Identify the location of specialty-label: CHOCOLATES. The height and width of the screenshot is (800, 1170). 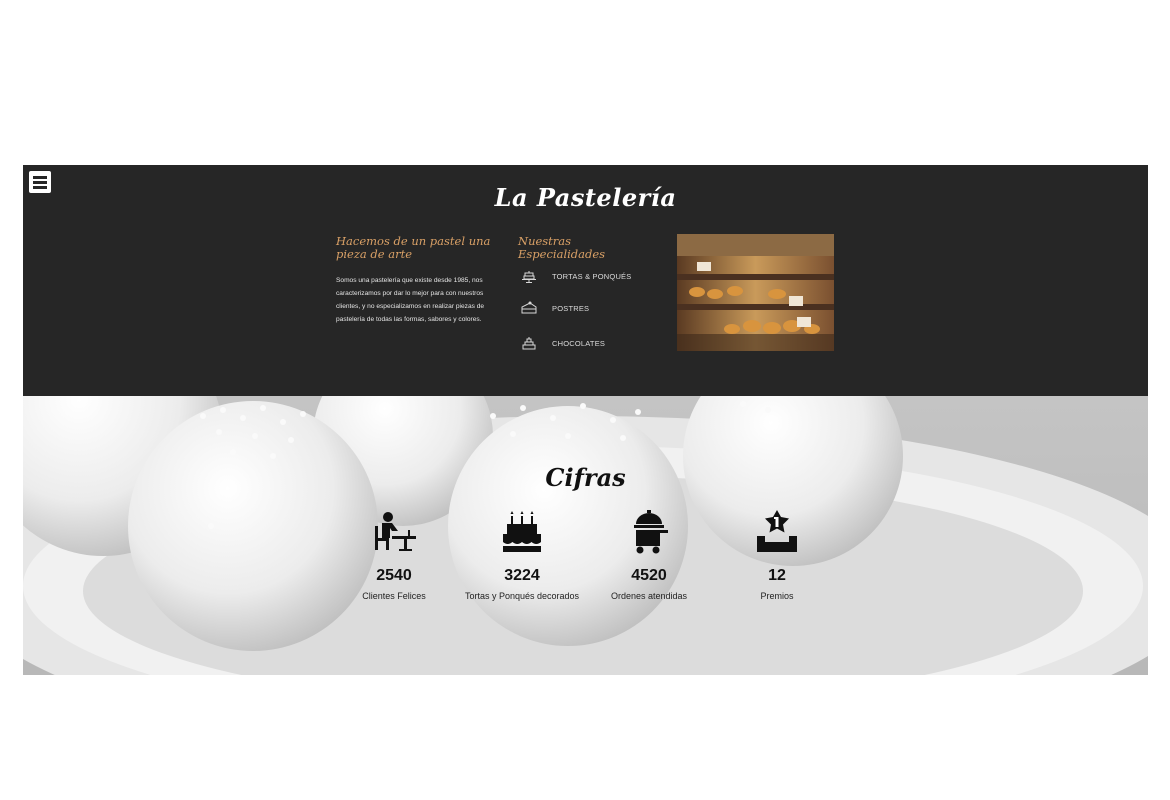
(579, 343).